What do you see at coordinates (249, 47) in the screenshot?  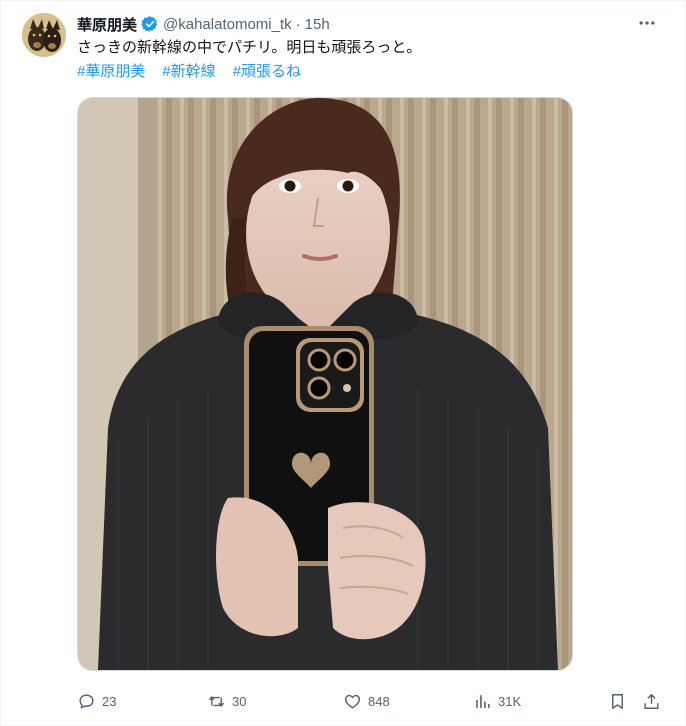 I see `tweet-text: さっきの新幹線の中でパチリ。明日も頑張ろっと。` at bounding box center [249, 47].